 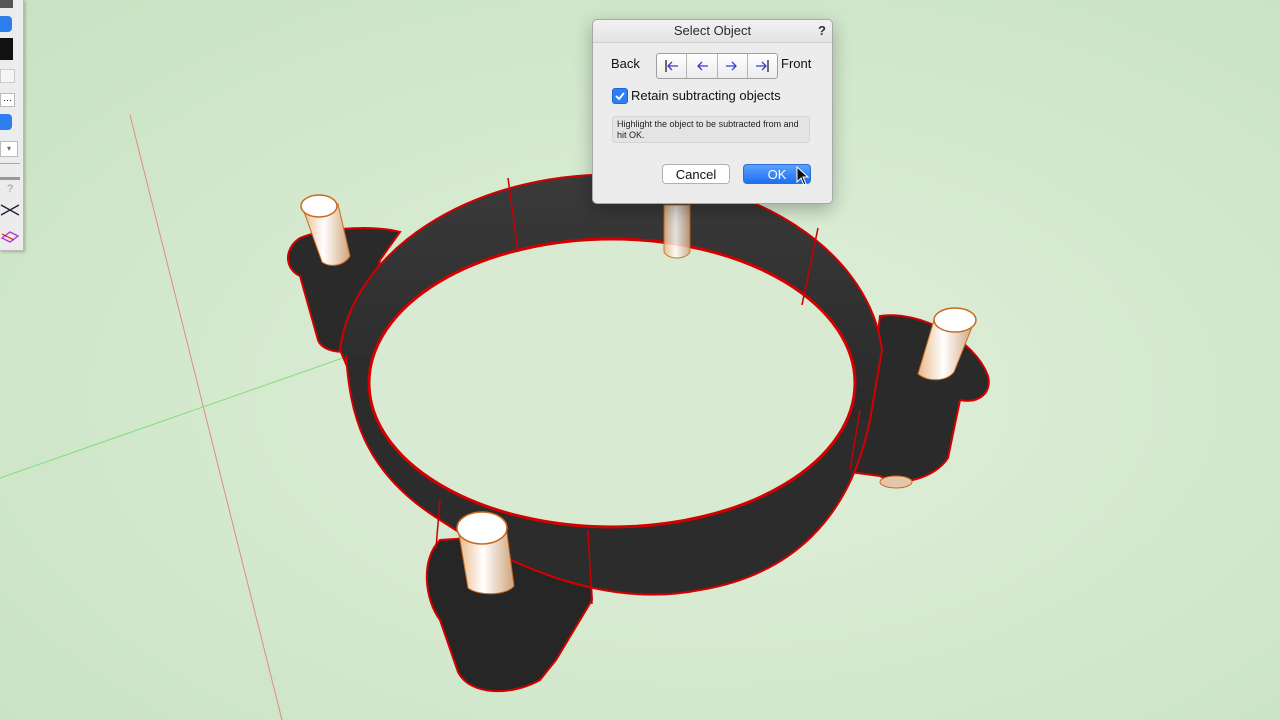 What do you see at coordinates (625, 63) in the screenshot?
I see `back-label: Back` at bounding box center [625, 63].